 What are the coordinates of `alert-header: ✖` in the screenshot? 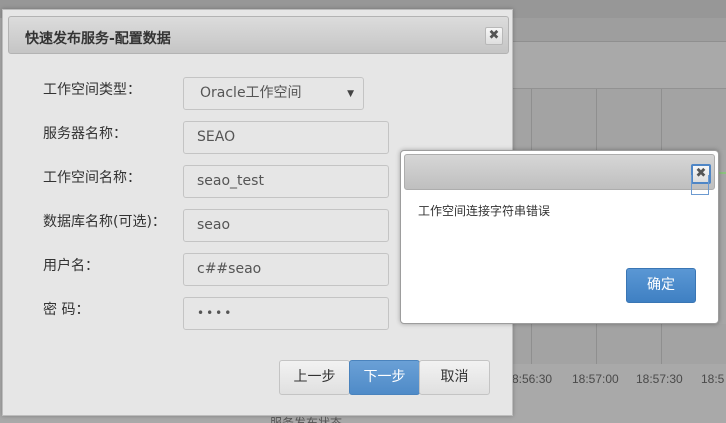 It's located at (559, 172).